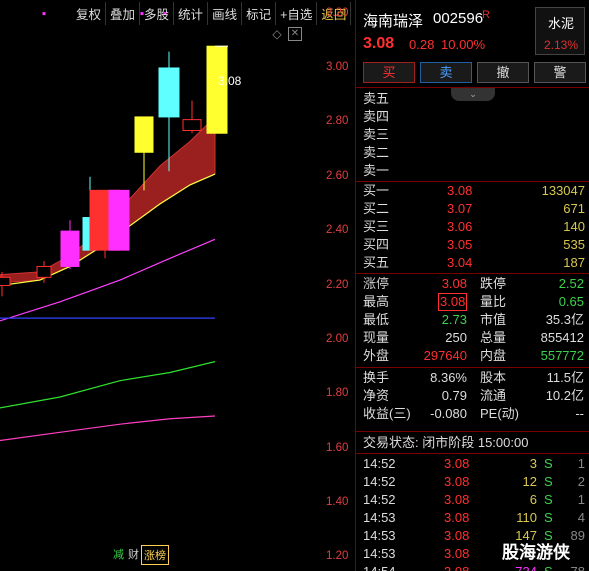 The height and width of the screenshot is (571, 589). Describe the element at coordinates (454, 283) in the screenshot. I see `limit-up-value: 3.08` at that location.